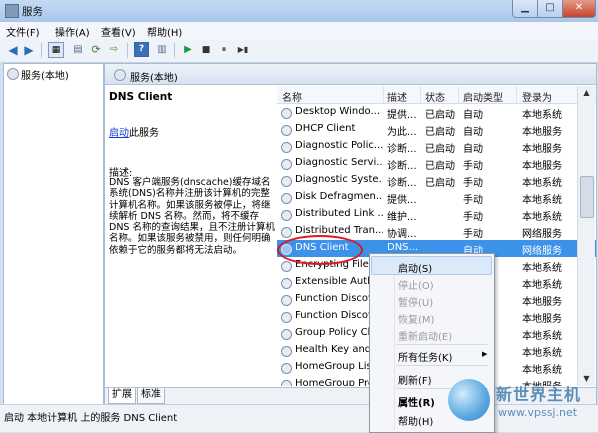 The image size is (598, 433). Describe the element at coordinates (32, 12) in the screenshot. I see `window-title: 服务` at that location.